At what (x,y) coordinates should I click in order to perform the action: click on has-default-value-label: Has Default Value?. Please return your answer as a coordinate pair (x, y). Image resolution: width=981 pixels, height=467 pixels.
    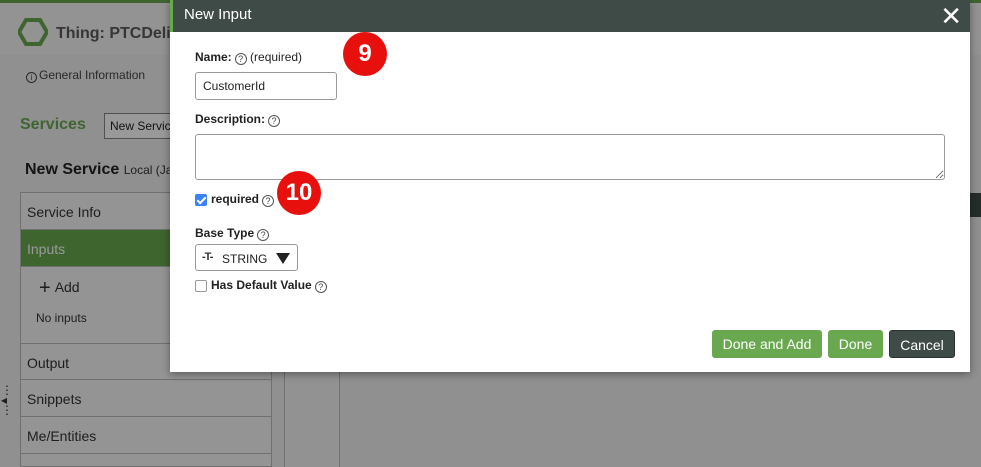
    Looking at the image, I should click on (269, 285).